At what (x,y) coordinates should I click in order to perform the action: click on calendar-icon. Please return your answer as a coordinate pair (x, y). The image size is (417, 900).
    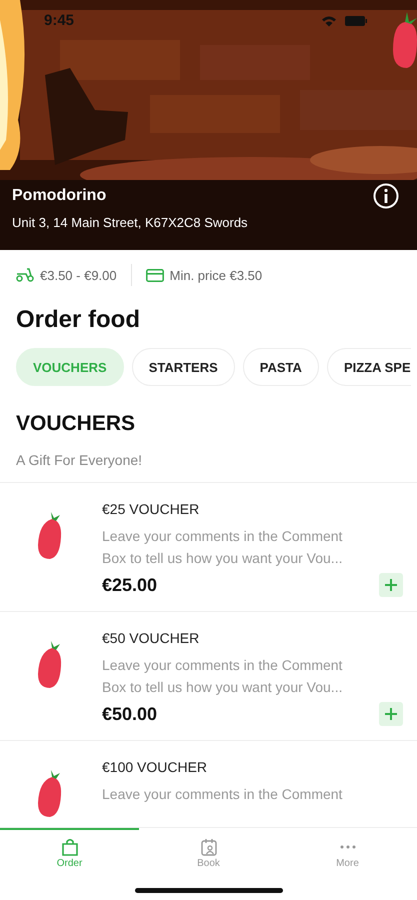
    Looking at the image, I should click on (209, 847).